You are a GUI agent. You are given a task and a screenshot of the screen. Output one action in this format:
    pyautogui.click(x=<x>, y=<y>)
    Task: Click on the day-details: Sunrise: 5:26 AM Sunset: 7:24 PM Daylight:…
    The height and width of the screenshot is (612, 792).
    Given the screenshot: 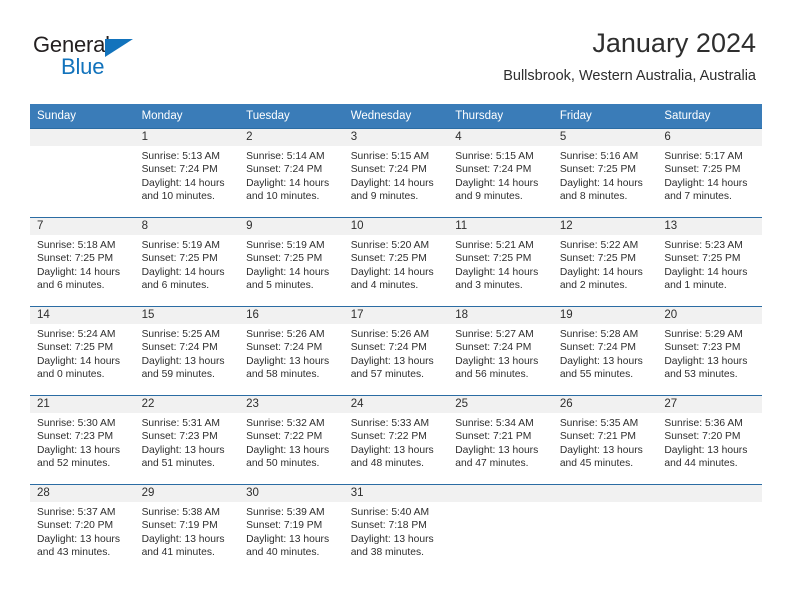 What is the action you would take?
    pyautogui.click(x=396, y=353)
    